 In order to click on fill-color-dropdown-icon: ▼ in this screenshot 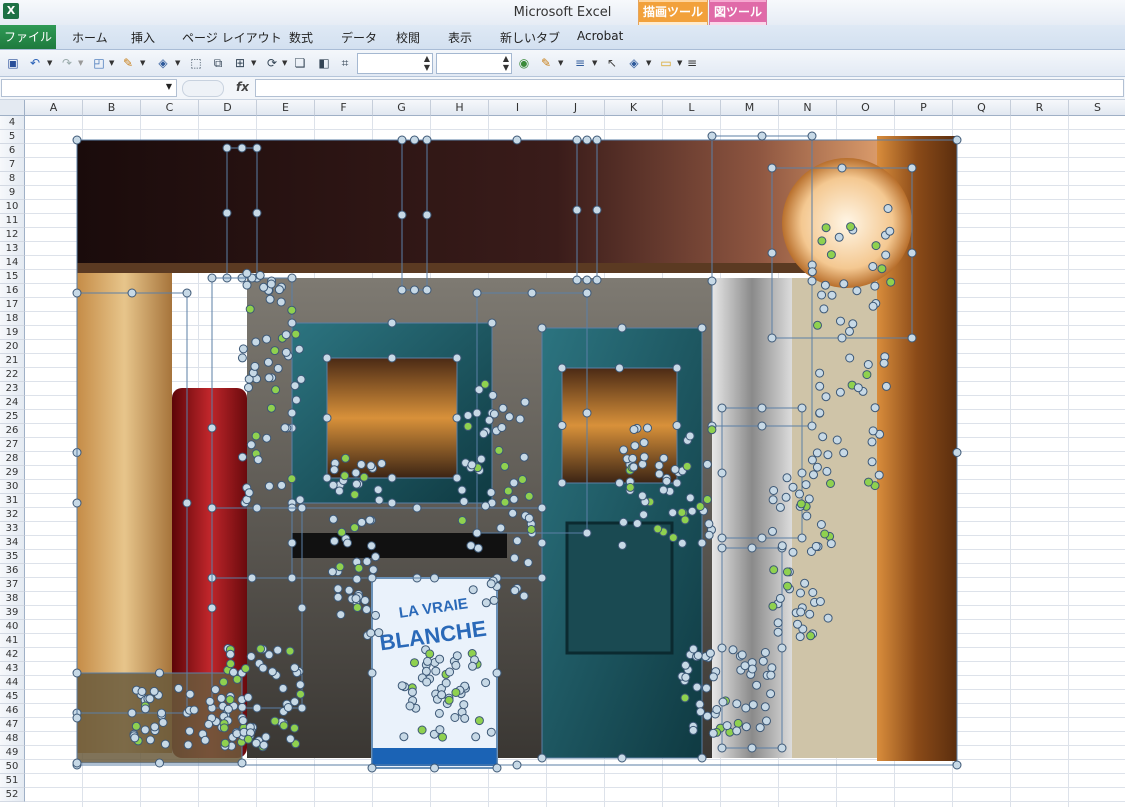, I will do `click(648, 63)`.